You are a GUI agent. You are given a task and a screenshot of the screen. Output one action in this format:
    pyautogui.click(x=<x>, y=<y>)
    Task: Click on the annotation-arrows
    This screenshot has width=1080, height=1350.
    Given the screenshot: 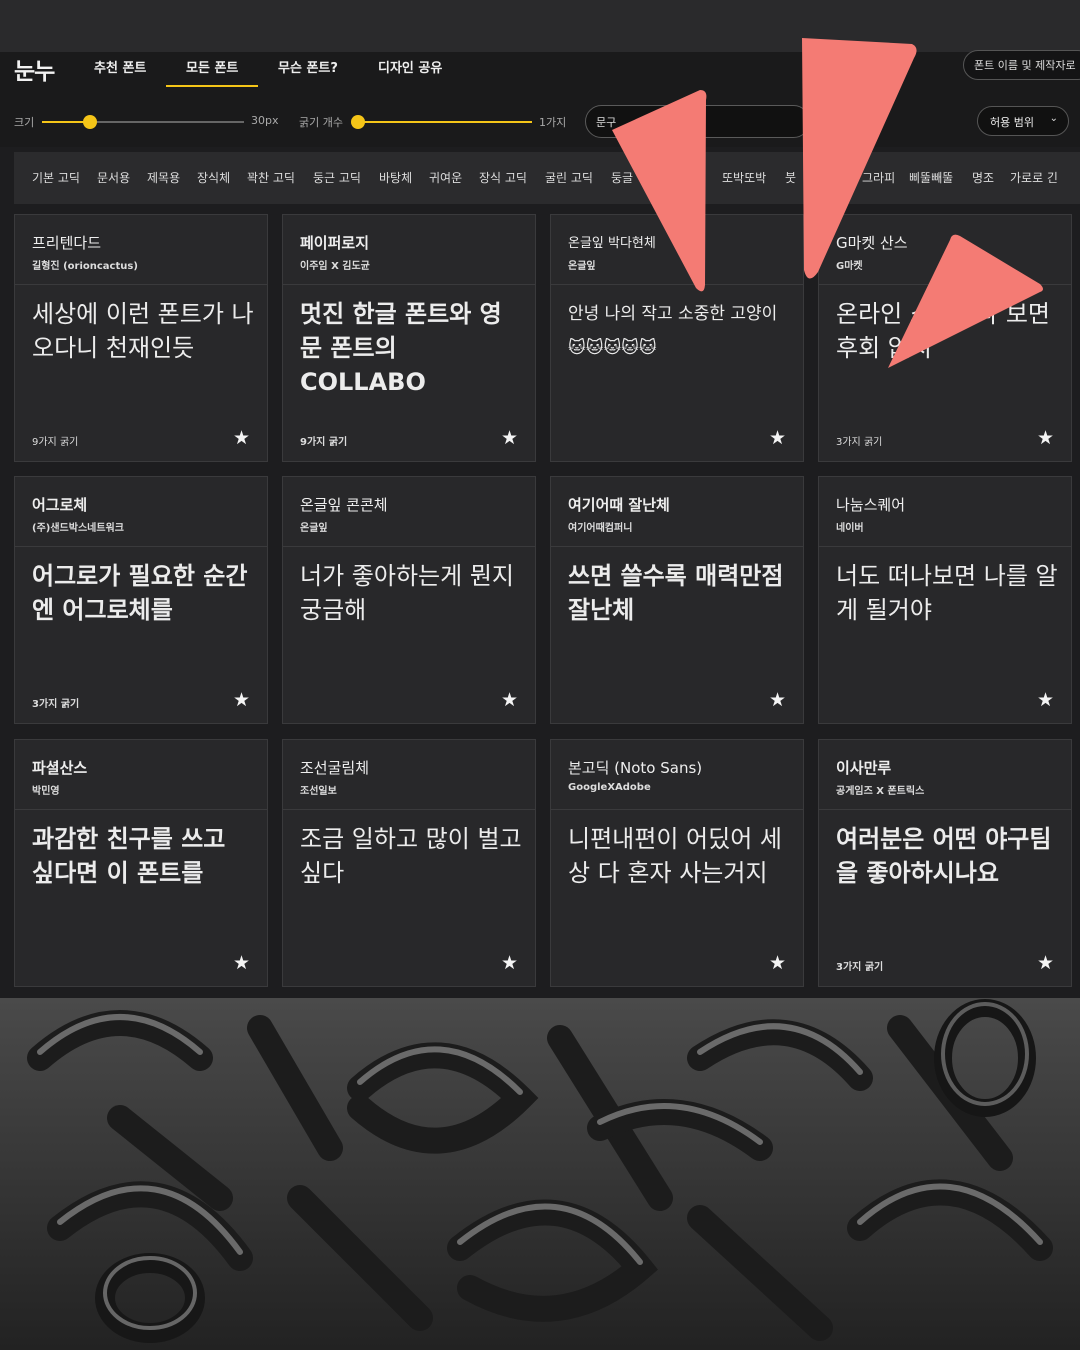 What is the action you would take?
    pyautogui.click(x=827, y=203)
    